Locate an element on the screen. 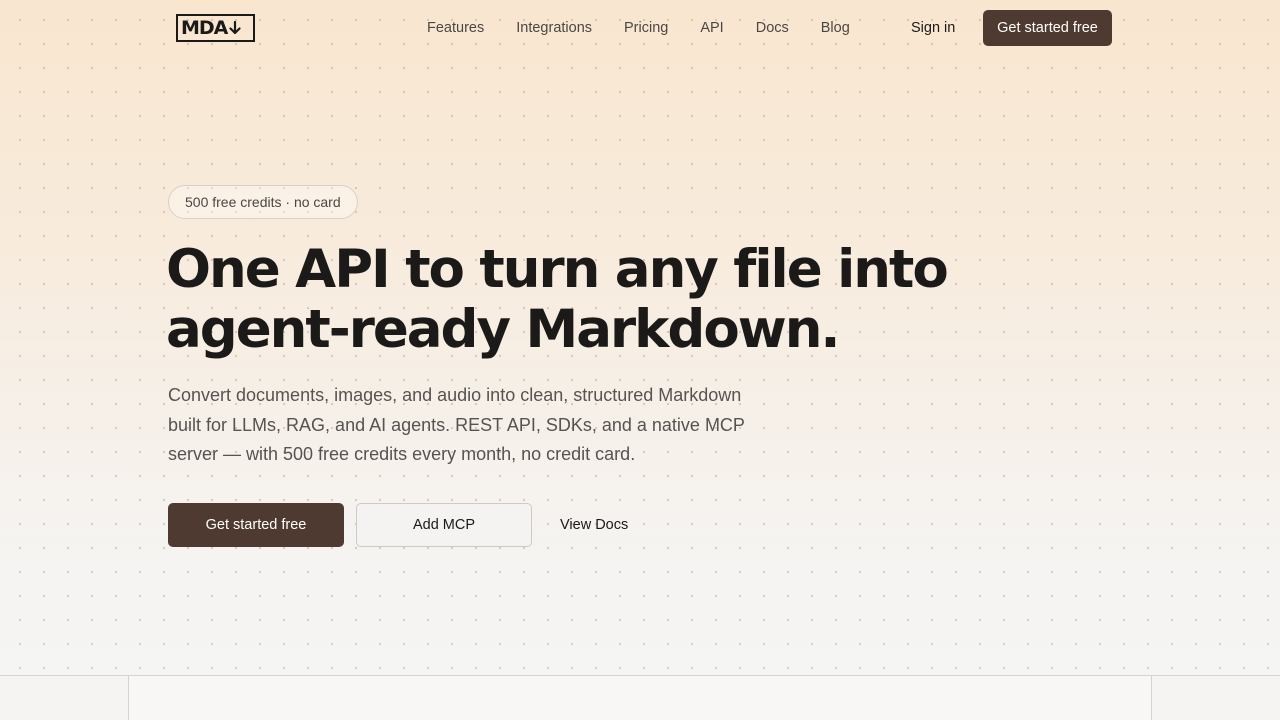 The width and height of the screenshot is (1280, 720). next-section-edge is located at coordinates (640, 697).